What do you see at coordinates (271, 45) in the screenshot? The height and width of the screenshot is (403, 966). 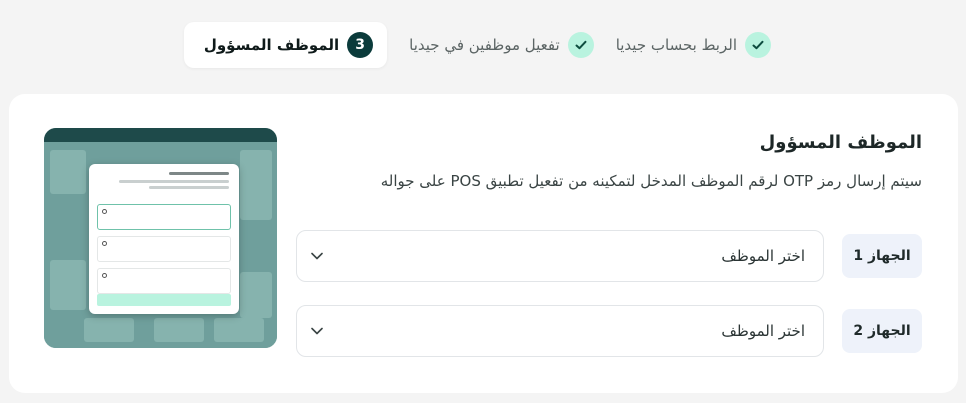 I see `step-label: الموظف المسؤول` at bounding box center [271, 45].